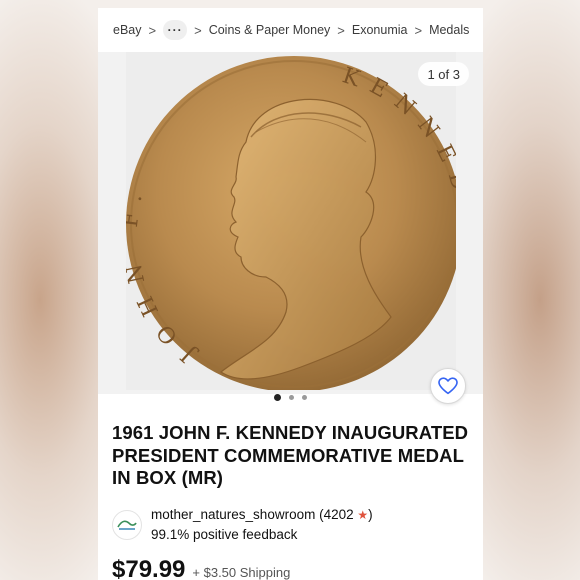 The width and height of the screenshot is (580, 580). Describe the element at coordinates (336, 514) in the screenshot. I see `seller-score: (4202` at that location.